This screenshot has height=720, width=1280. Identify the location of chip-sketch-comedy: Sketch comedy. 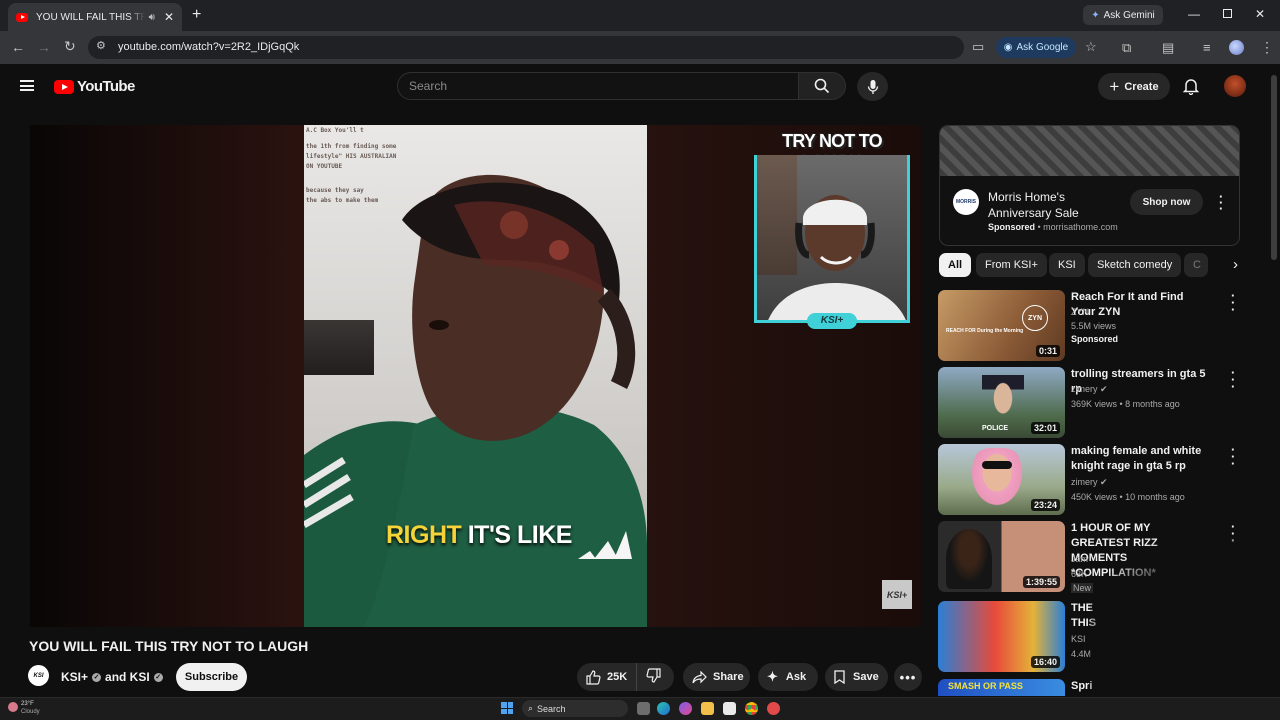
(1135, 265).